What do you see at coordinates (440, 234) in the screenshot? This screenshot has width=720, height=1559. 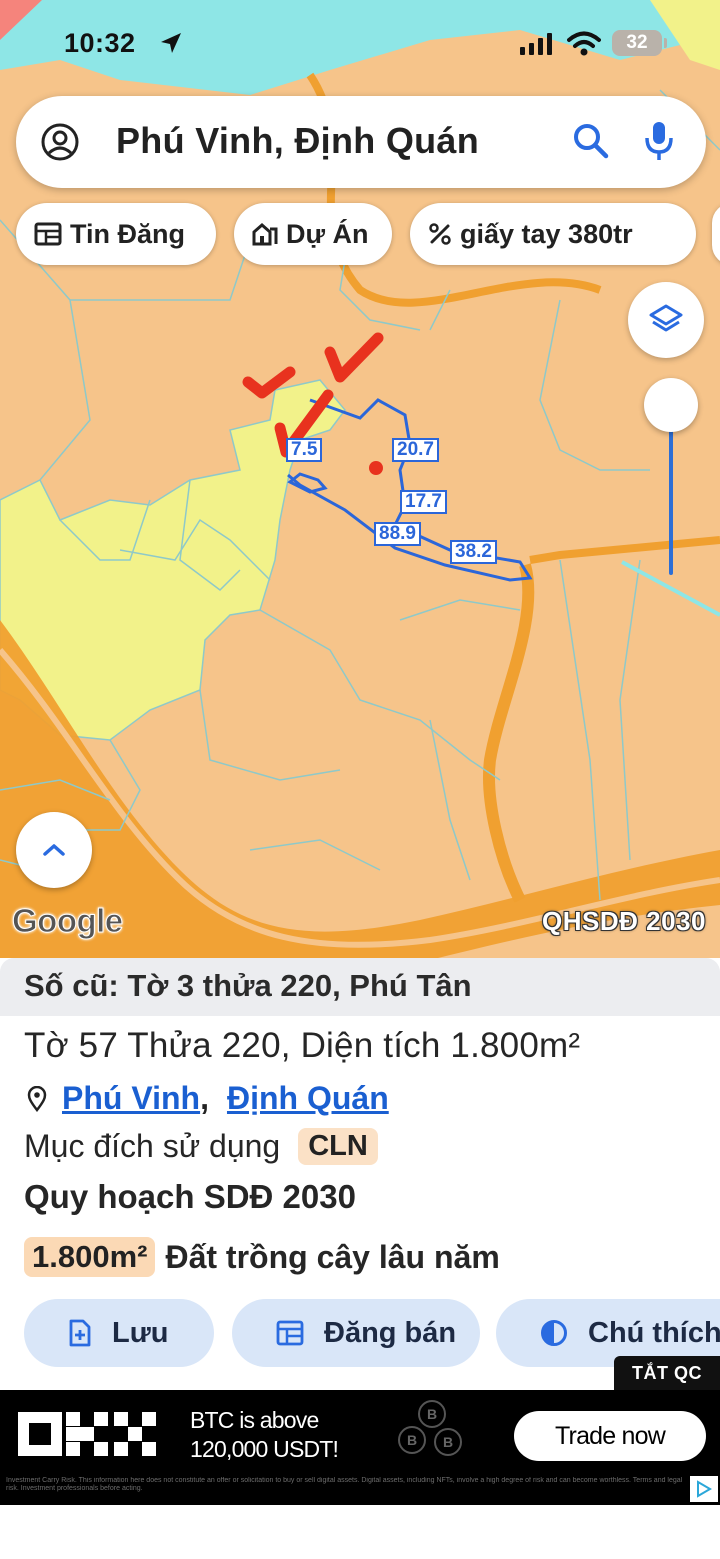 I see `percent-icon` at bounding box center [440, 234].